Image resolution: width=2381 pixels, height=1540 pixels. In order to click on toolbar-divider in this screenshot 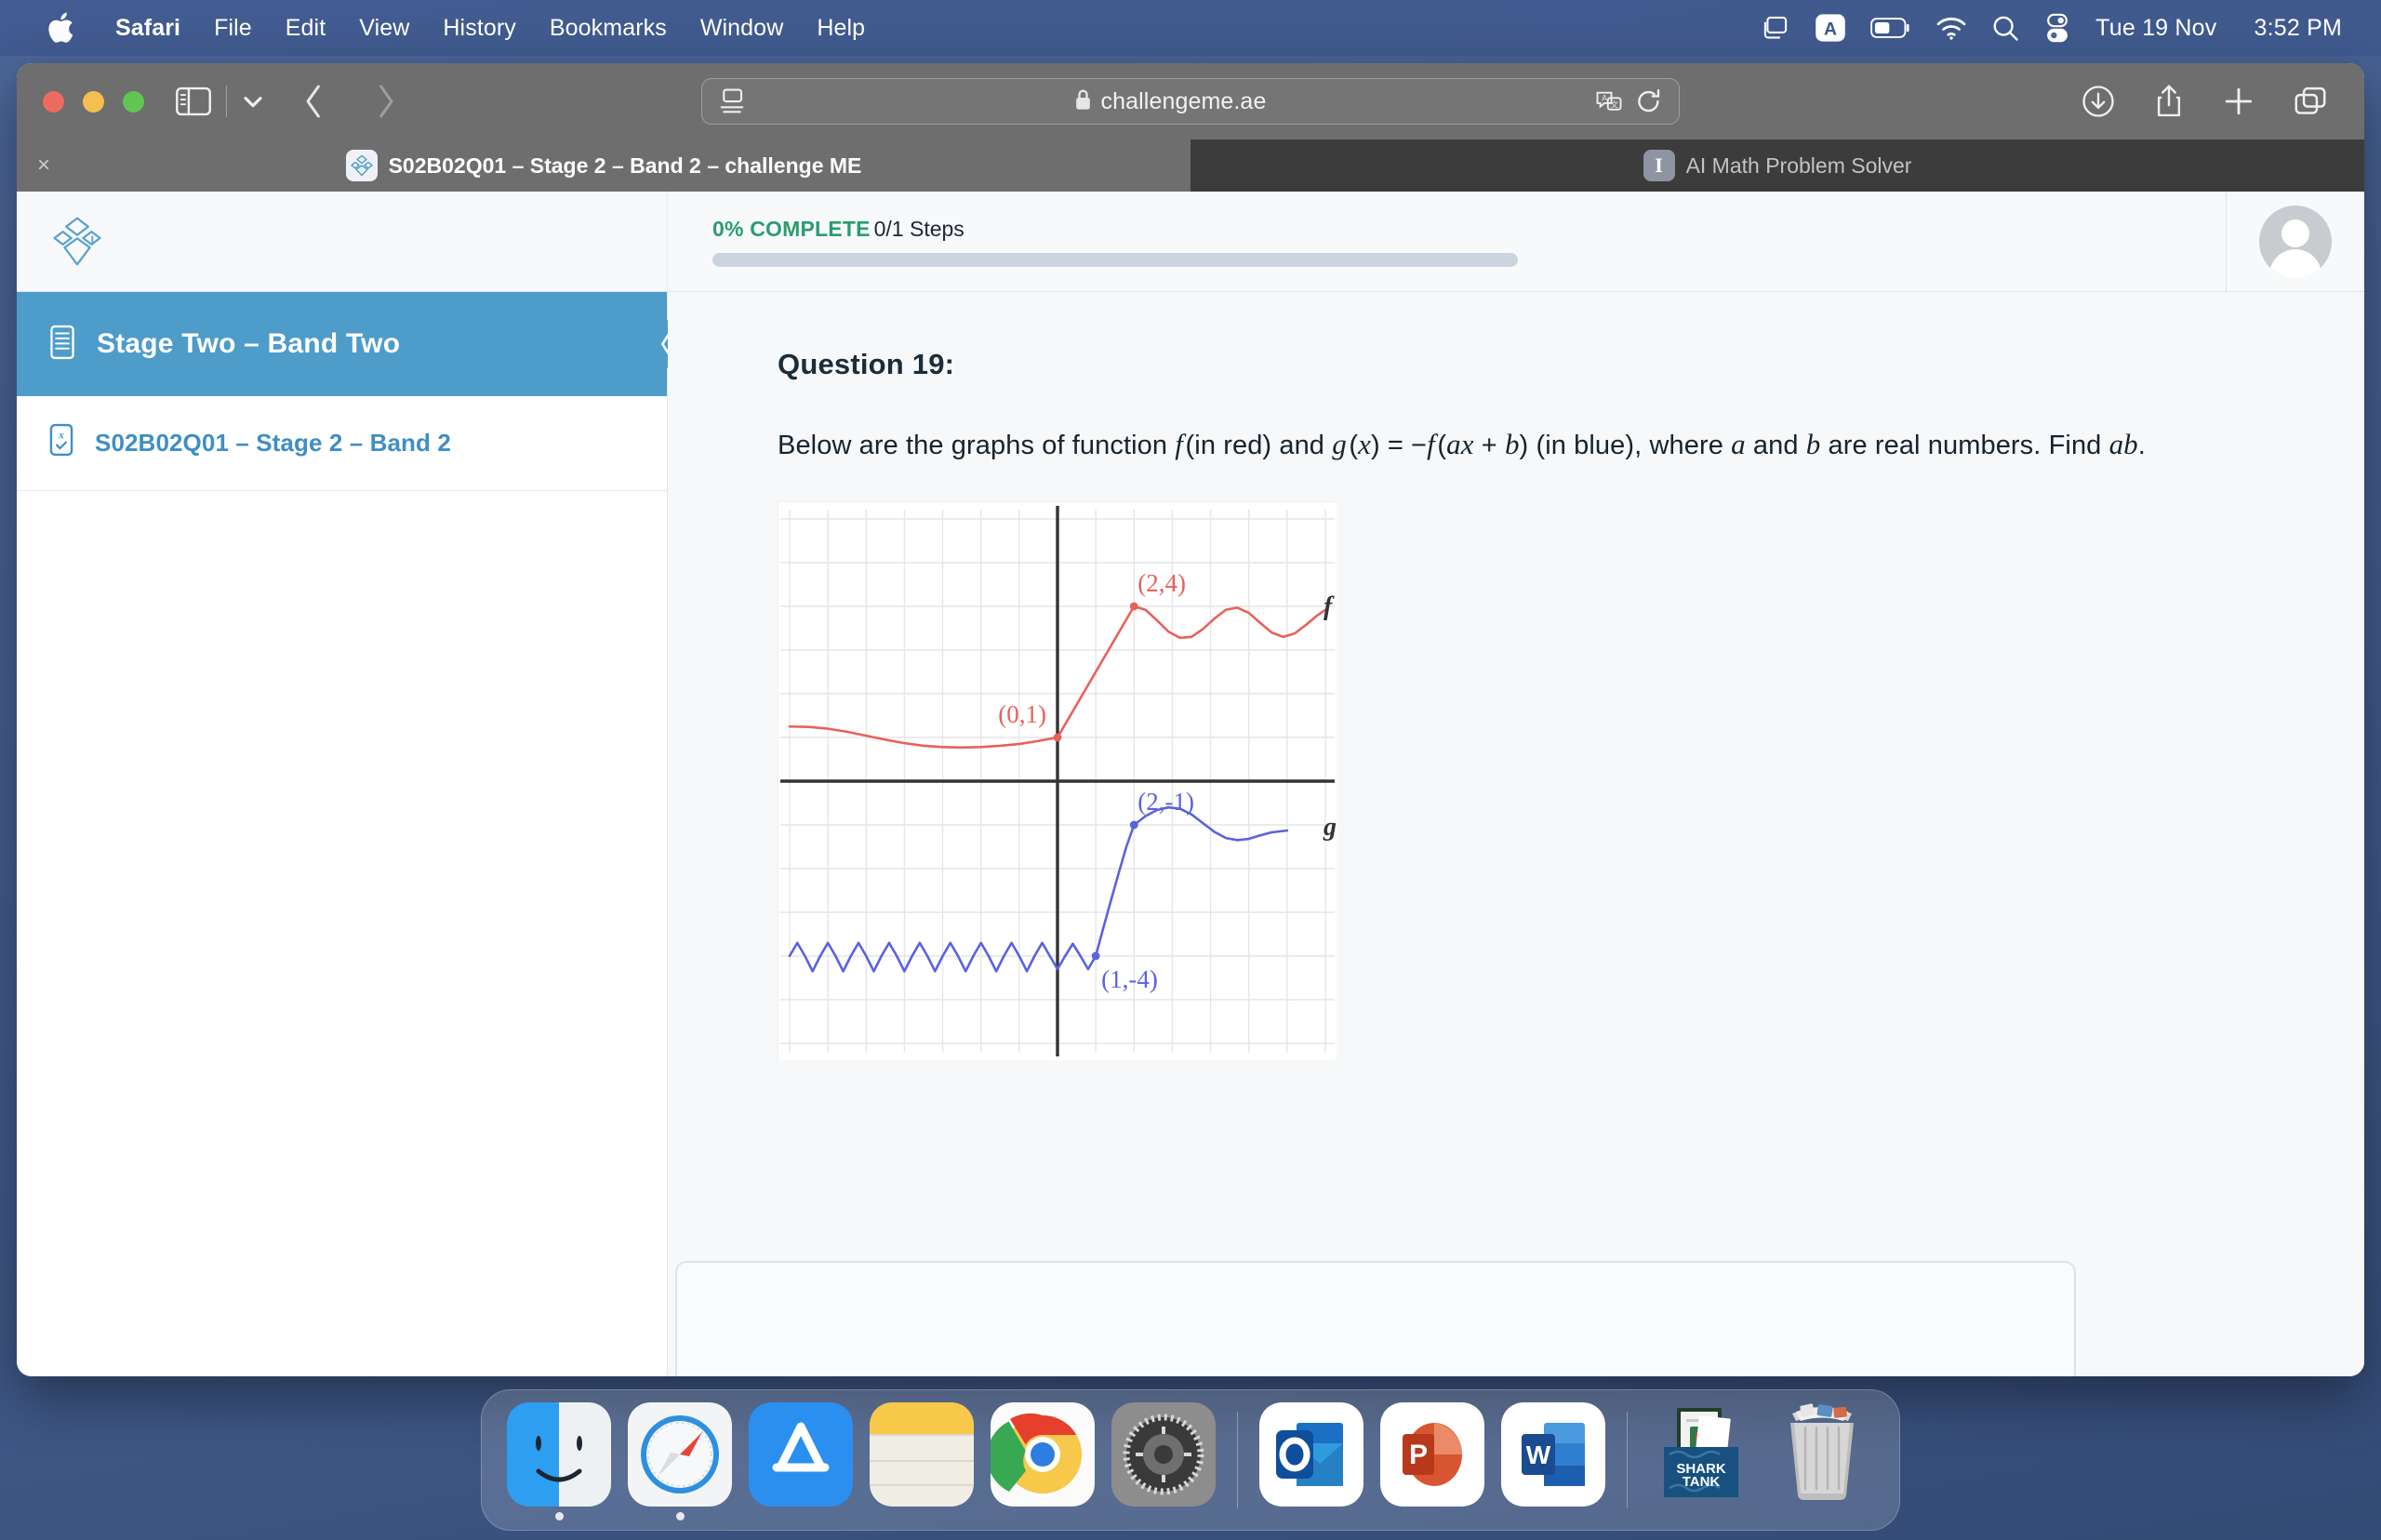, I will do `click(226, 101)`.